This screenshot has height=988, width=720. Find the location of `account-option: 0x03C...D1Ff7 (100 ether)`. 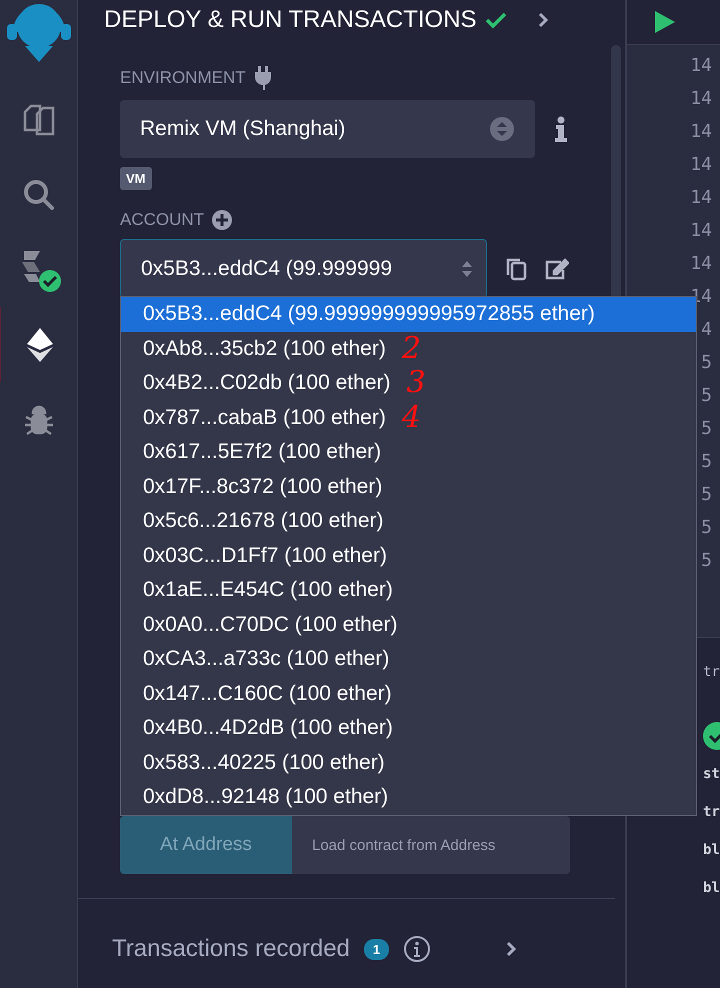

account-option: 0x03C...D1Ff7 (100 ether) is located at coordinates (408, 555).